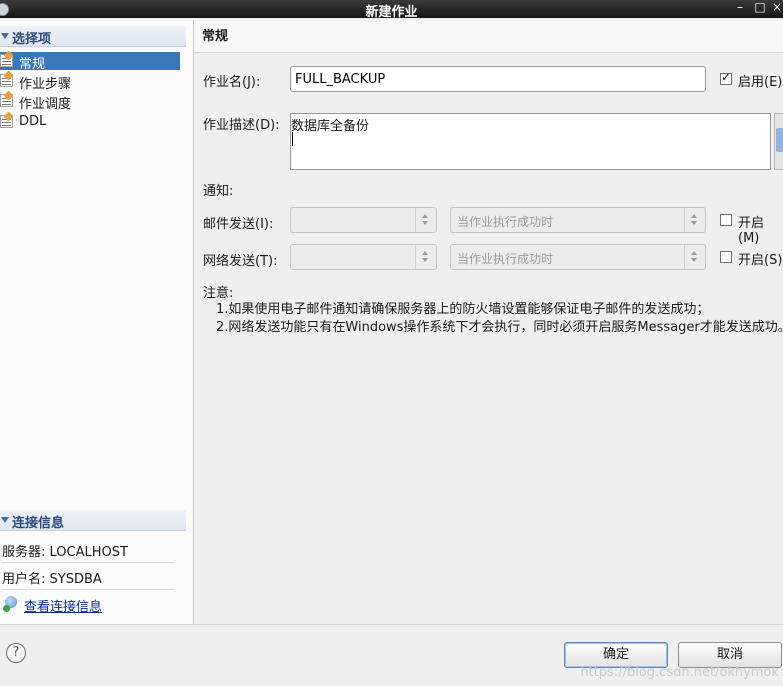 This screenshot has width=783, height=686. What do you see at coordinates (90, 122) in the screenshot?
I see `sidebar-item-ddl: DDL` at bounding box center [90, 122].